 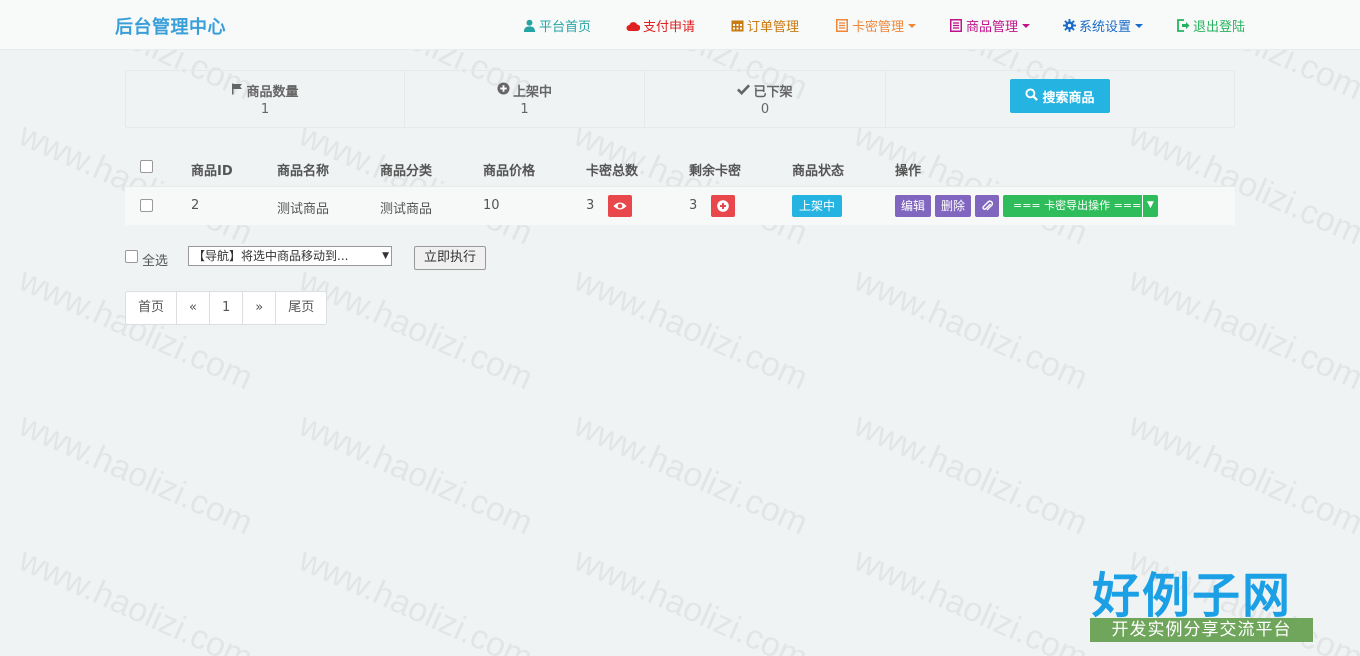 What do you see at coordinates (908, 171) in the screenshot?
I see `column-header: 操作` at bounding box center [908, 171].